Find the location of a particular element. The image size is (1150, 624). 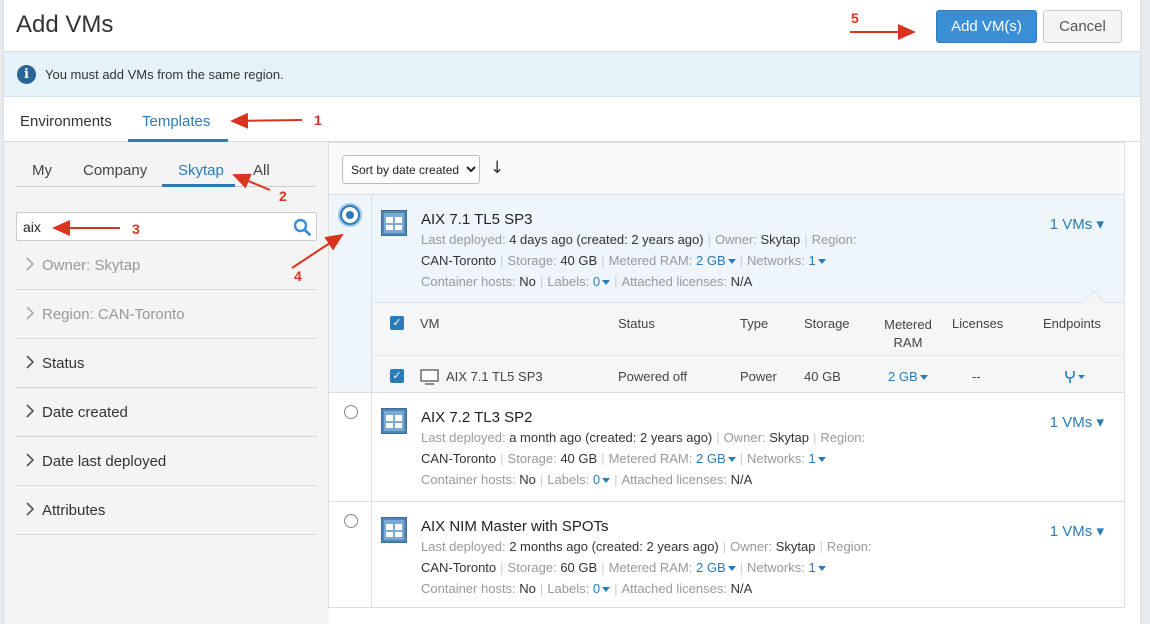

facet-owner: Owner: Skytap is located at coordinates (166, 265).